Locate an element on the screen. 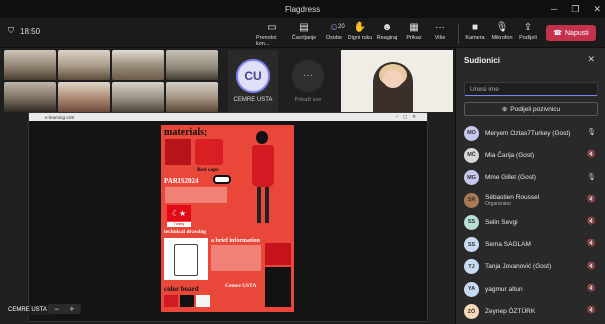 This screenshot has width=605, height=324. participant-row: TJ Tanja Jovanović (Gost) 🔇 is located at coordinates (530, 267).